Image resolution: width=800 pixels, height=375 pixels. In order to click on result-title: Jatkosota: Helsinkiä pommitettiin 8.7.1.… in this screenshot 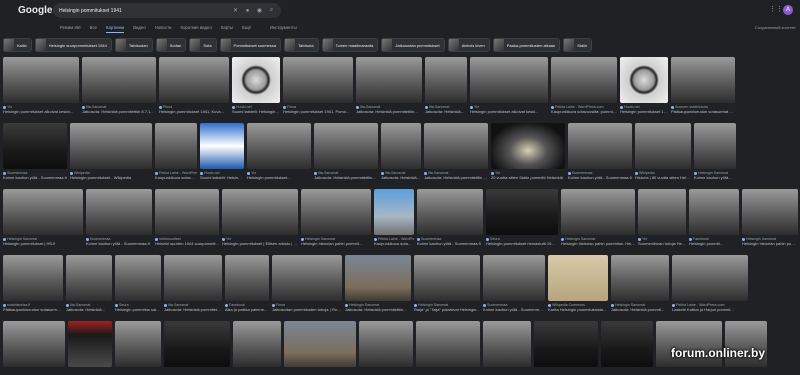, I will do `click(193, 309)`.